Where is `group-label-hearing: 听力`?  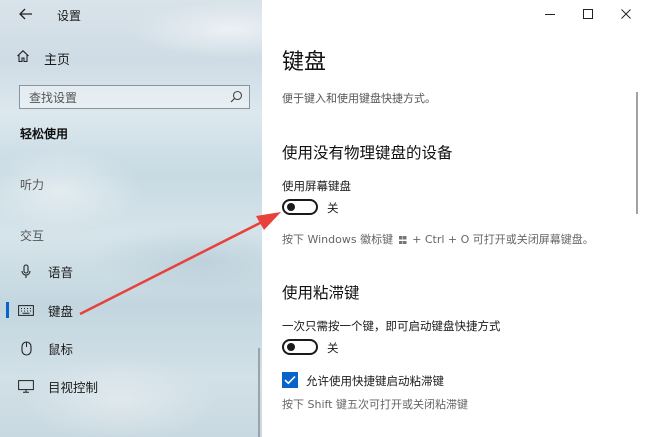
group-label-hearing: 听力 is located at coordinates (32, 185).